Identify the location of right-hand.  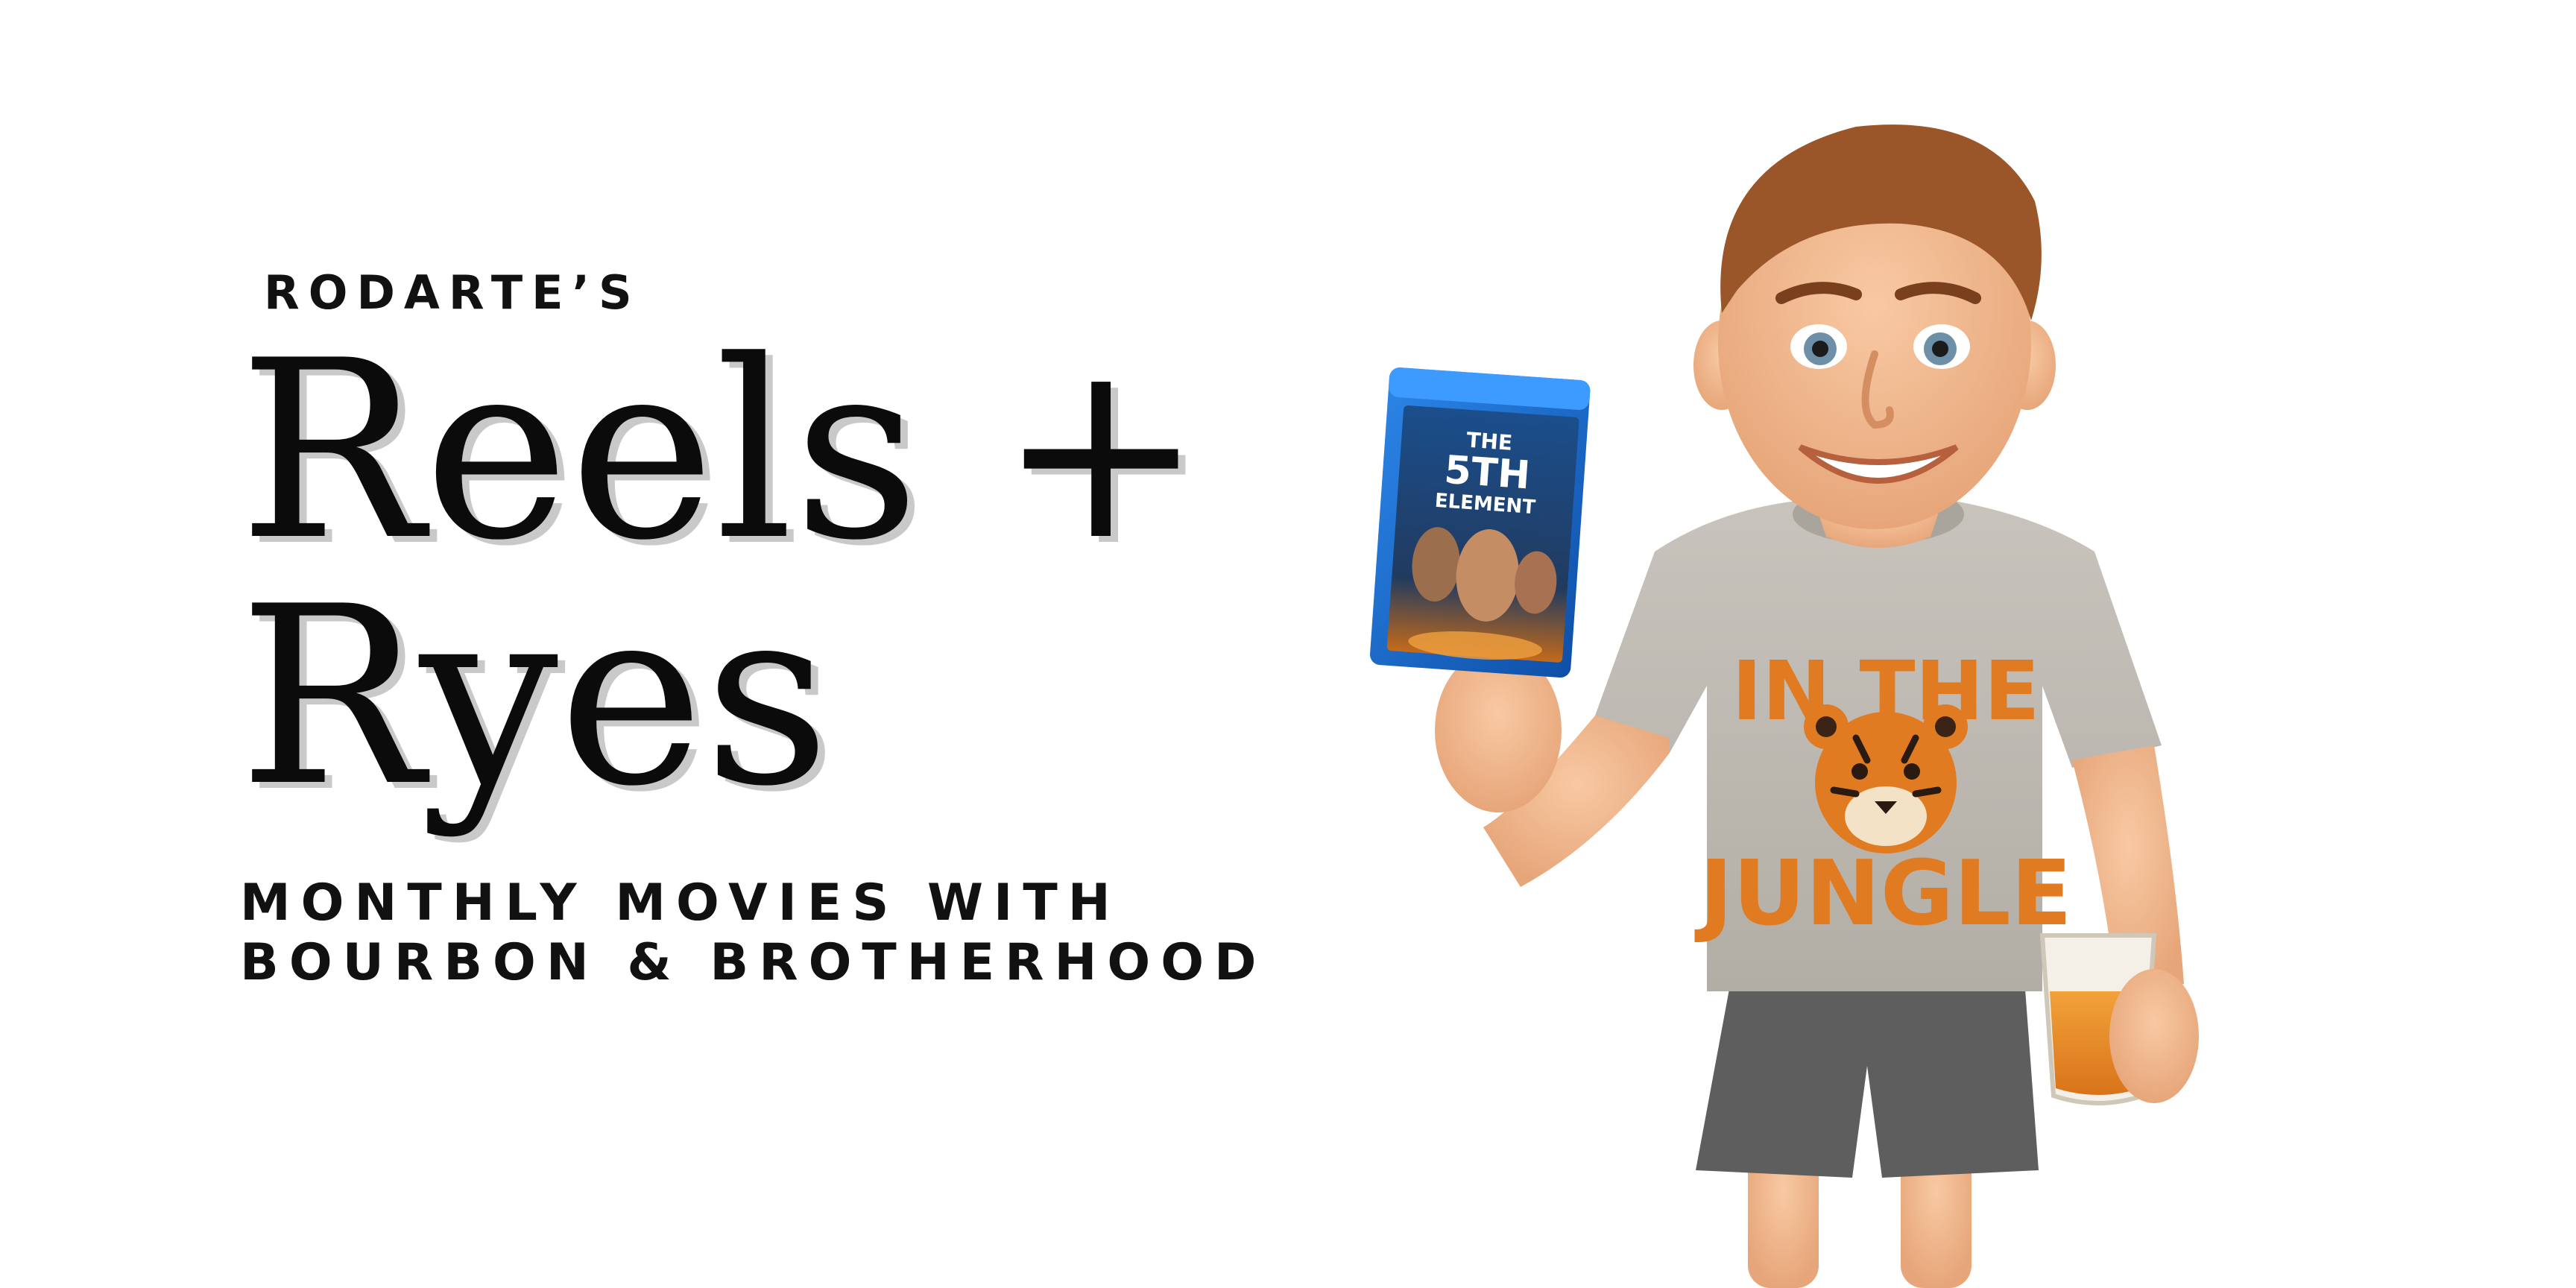
(2154, 1036).